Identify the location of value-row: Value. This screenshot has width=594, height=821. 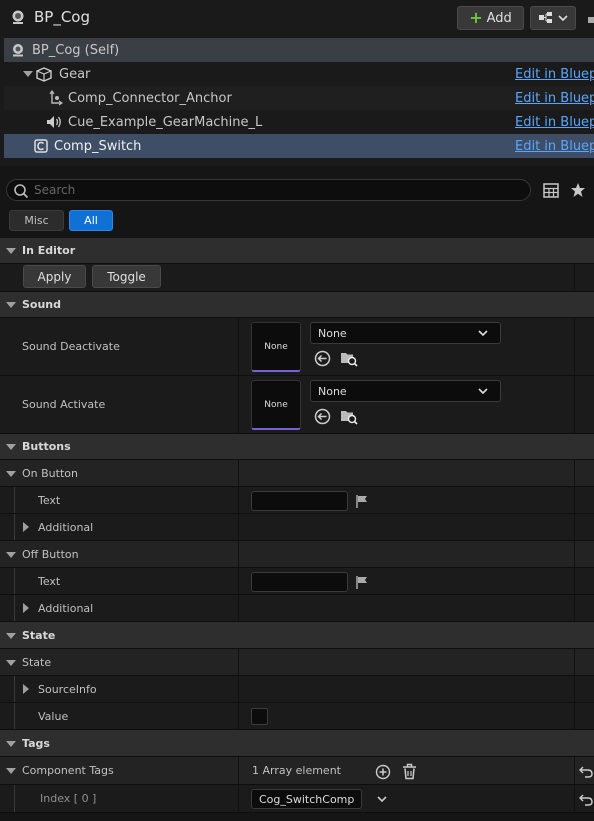
(297, 716).